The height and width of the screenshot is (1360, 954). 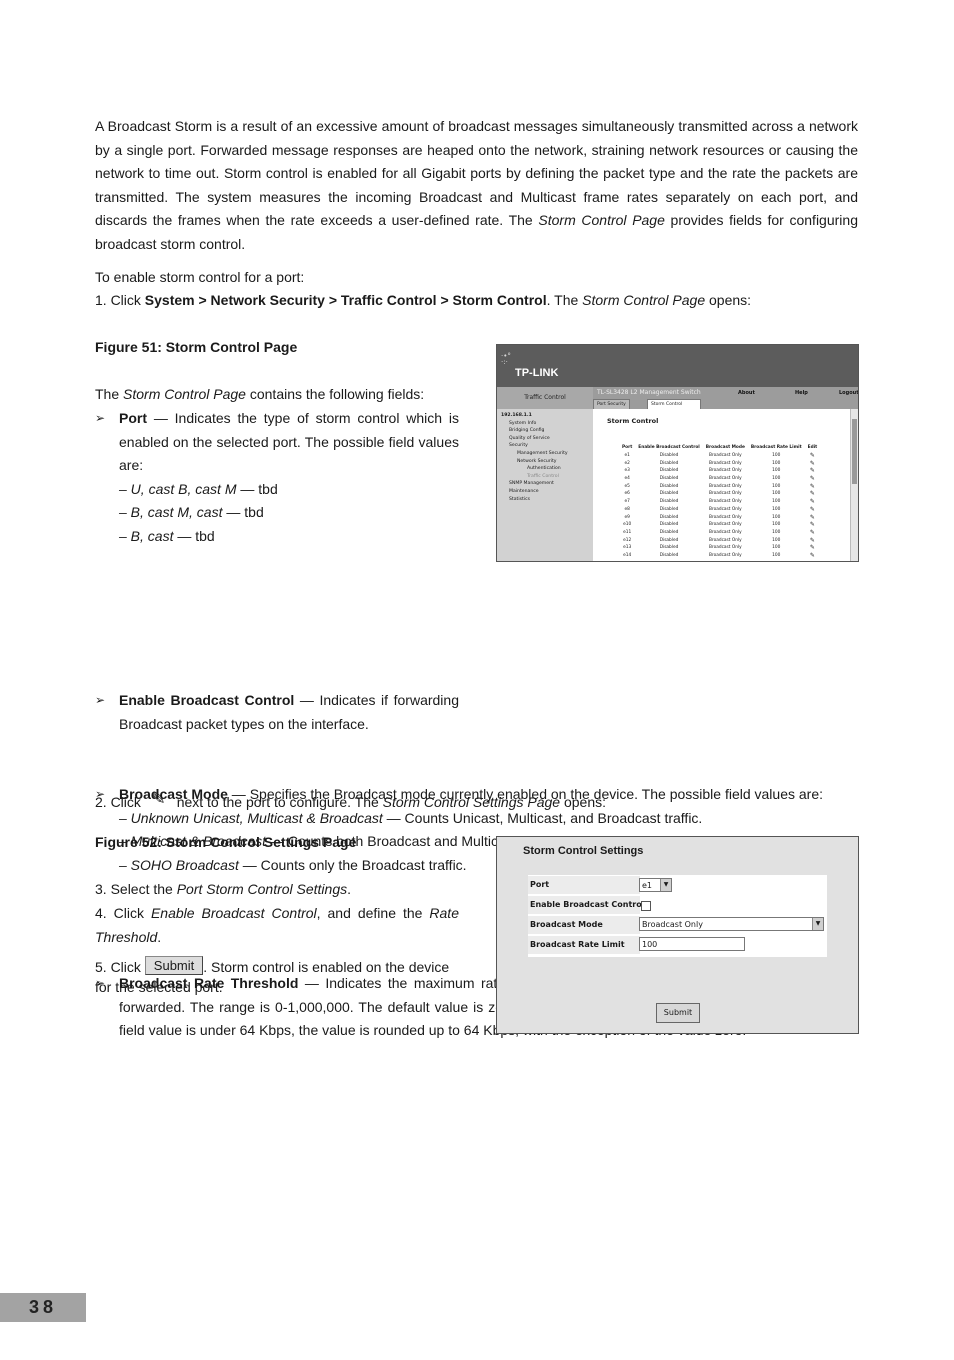 I want to click on text-run: . The, so click(x=564, y=300).